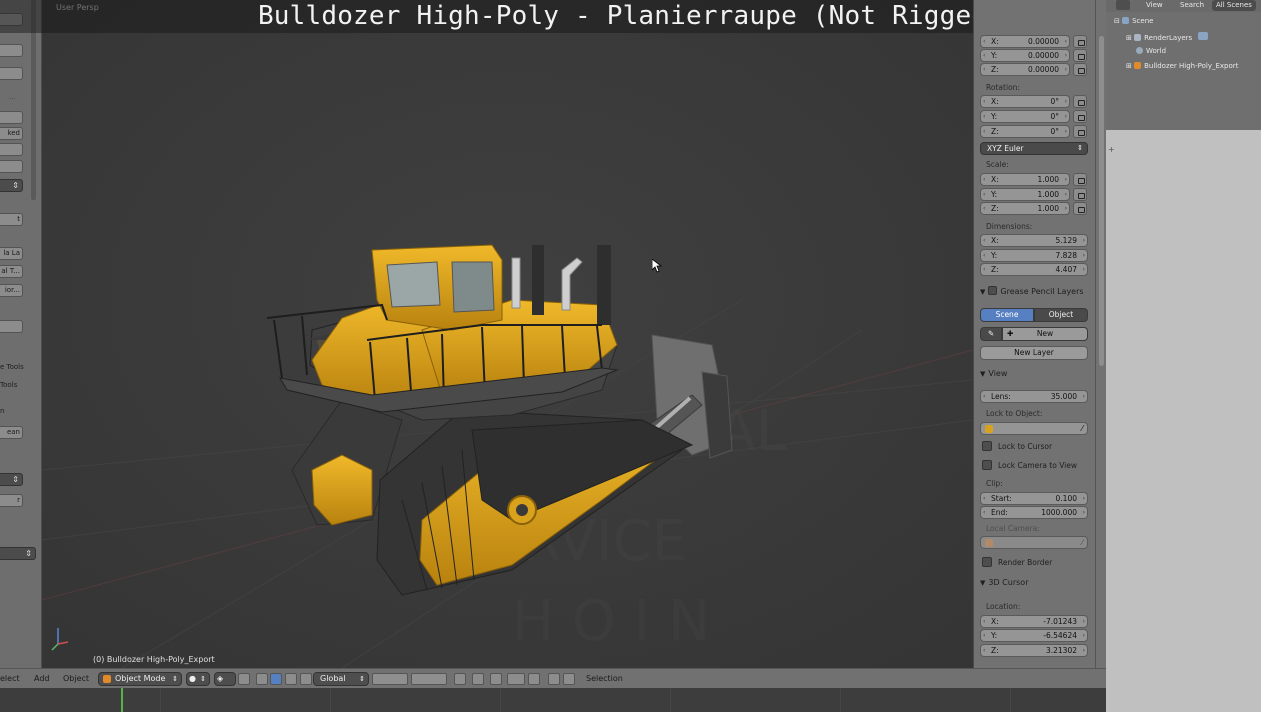 This screenshot has width=1261, height=712. Describe the element at coordinates (306, 679) in the screenshot. I see `scale-icon` at that location.